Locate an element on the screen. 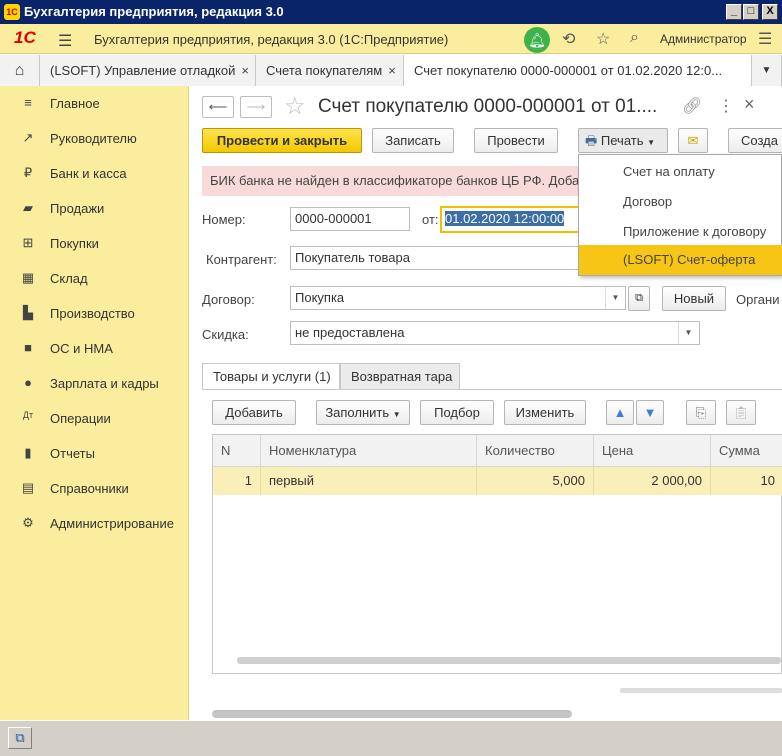 This screenshot has width=782, height=756. person-icon: ● is located at coordinates (28, 382).